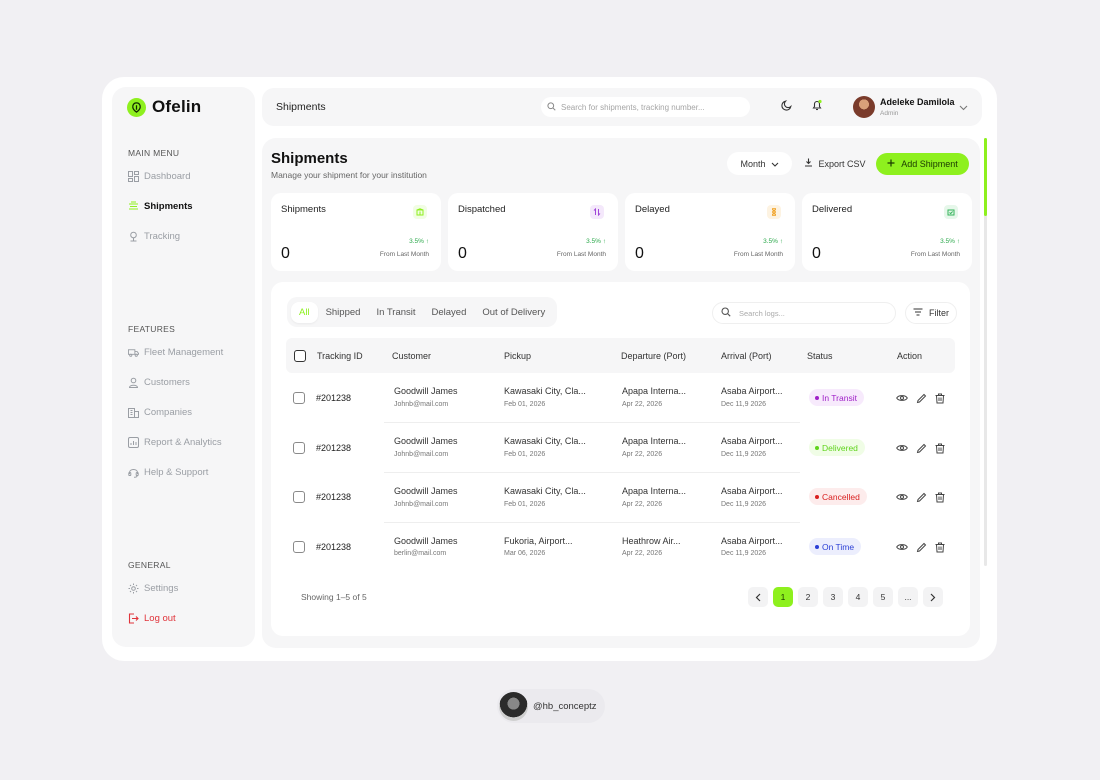 This screenshot has height=780, width=1100. I want to click on plus-icon, so click(891, 164).